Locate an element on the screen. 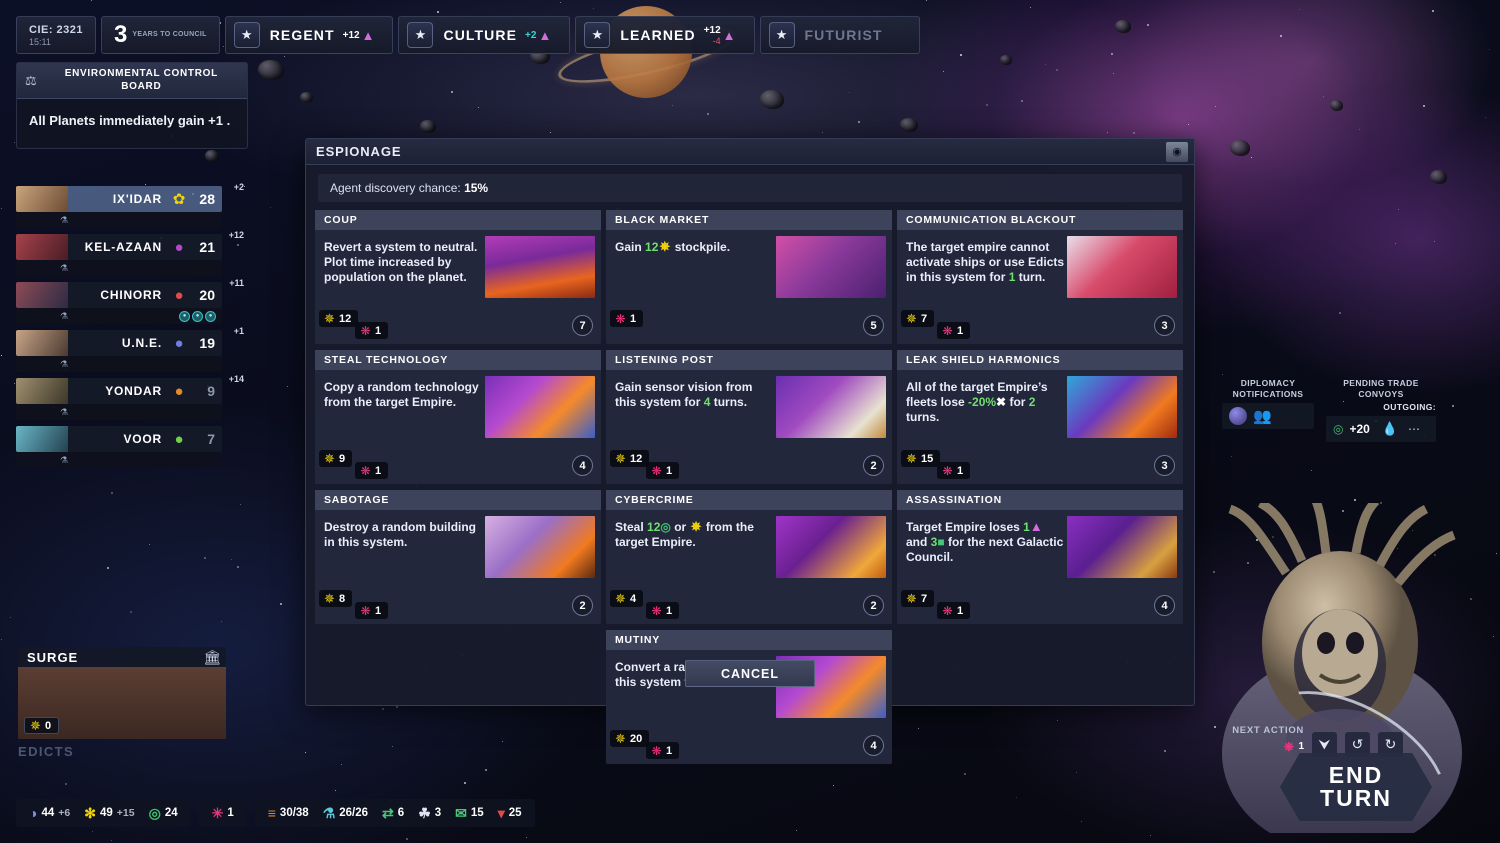 The width and height of the screenshot is (1500, 843). fuel-icon: ▾ is located at coordinates (501, 812).